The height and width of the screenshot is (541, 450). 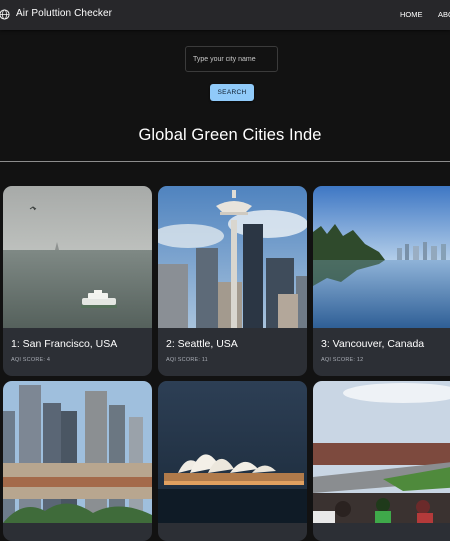 What do you see at coordinates (202, 344) in the screenshot?
I see `city-name: 2: Seattle, USA` at bounding box center [202, 344].